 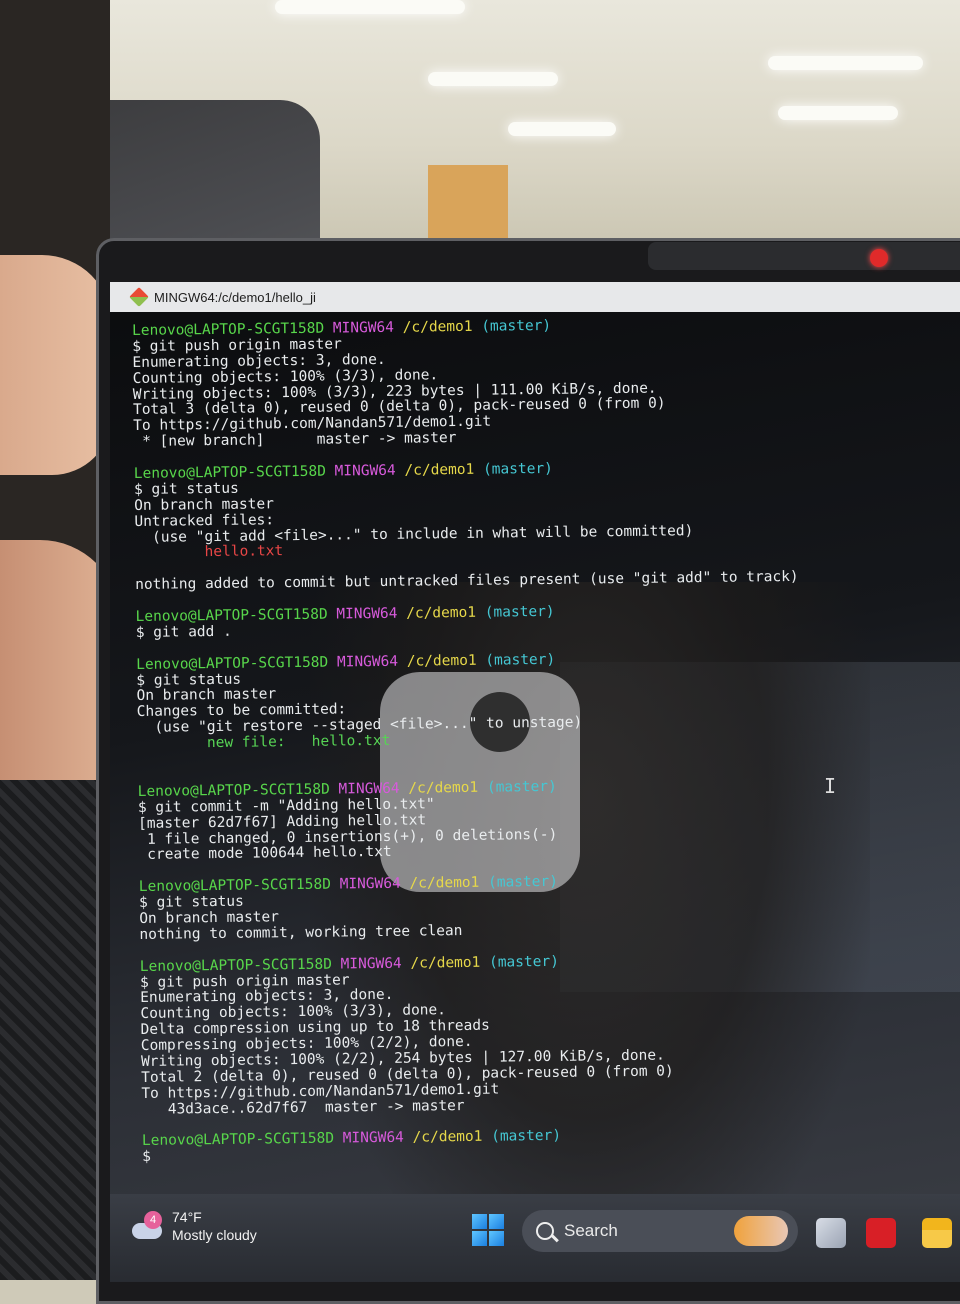 I want to click on terminal-text: nothing to commit, working tree clean, so click(x=301, y=932).